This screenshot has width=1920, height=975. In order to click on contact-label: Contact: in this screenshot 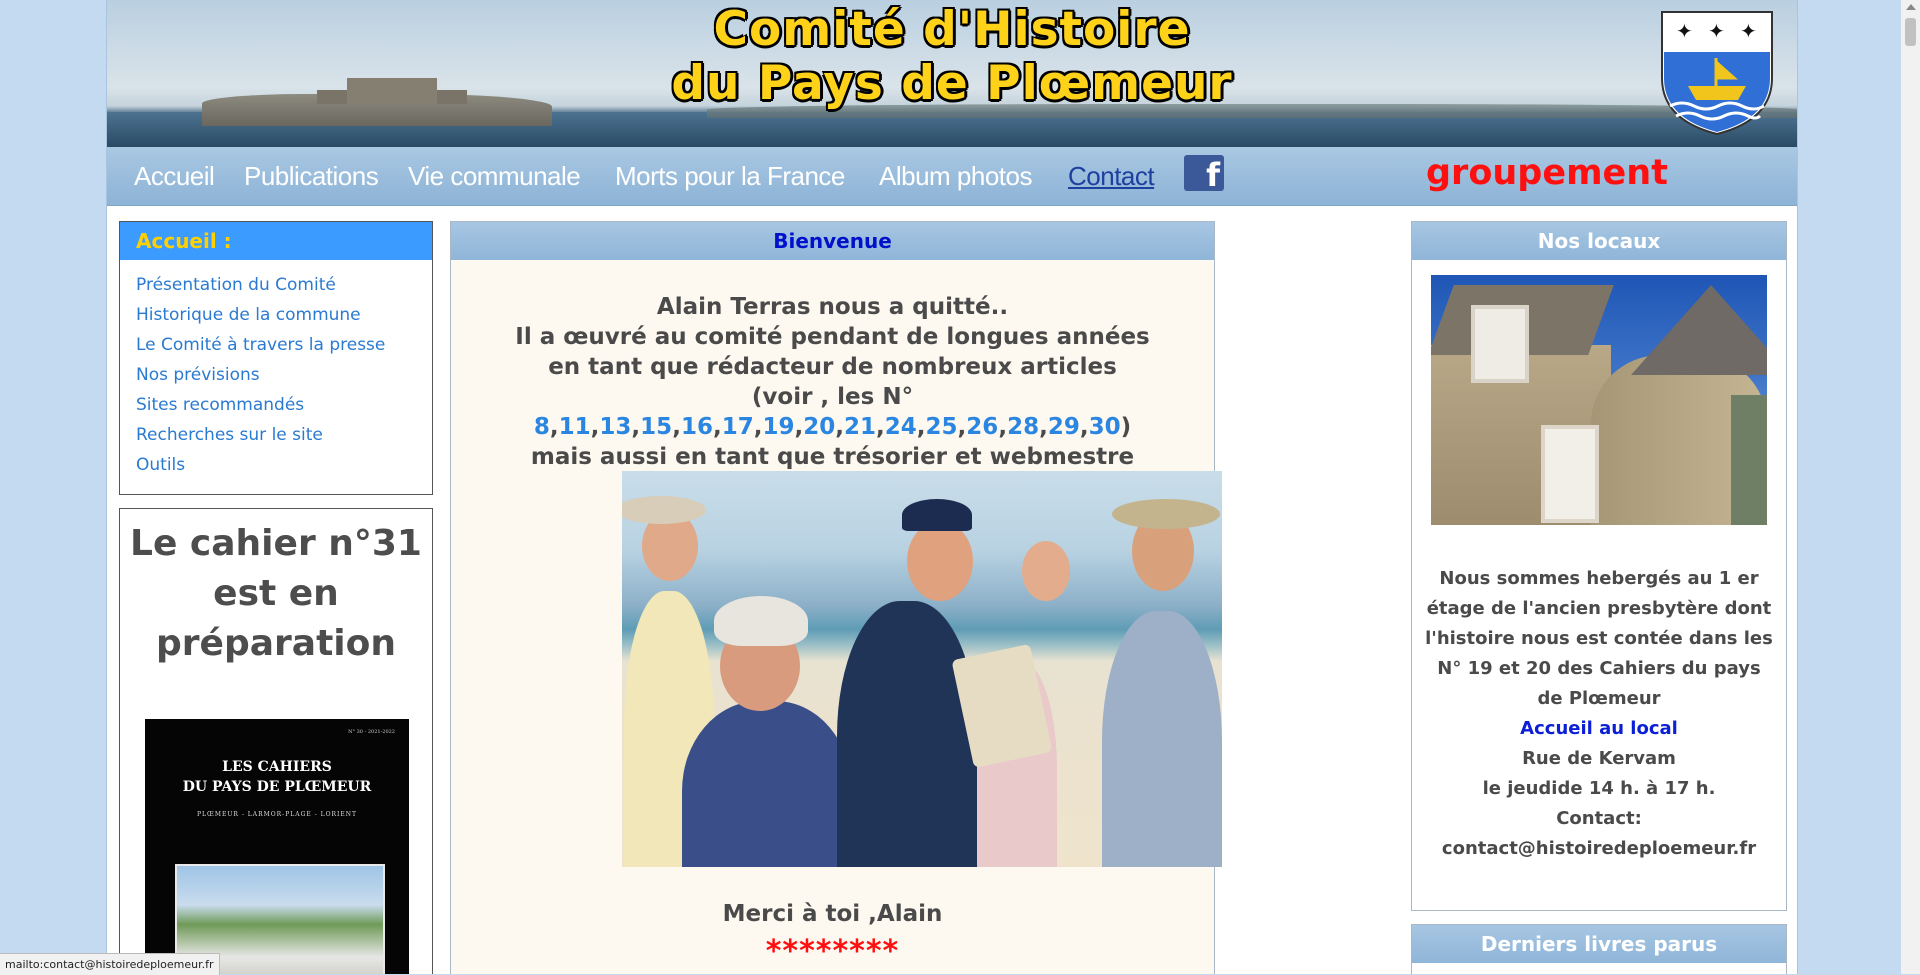, I will do `click(1599, 818)`.